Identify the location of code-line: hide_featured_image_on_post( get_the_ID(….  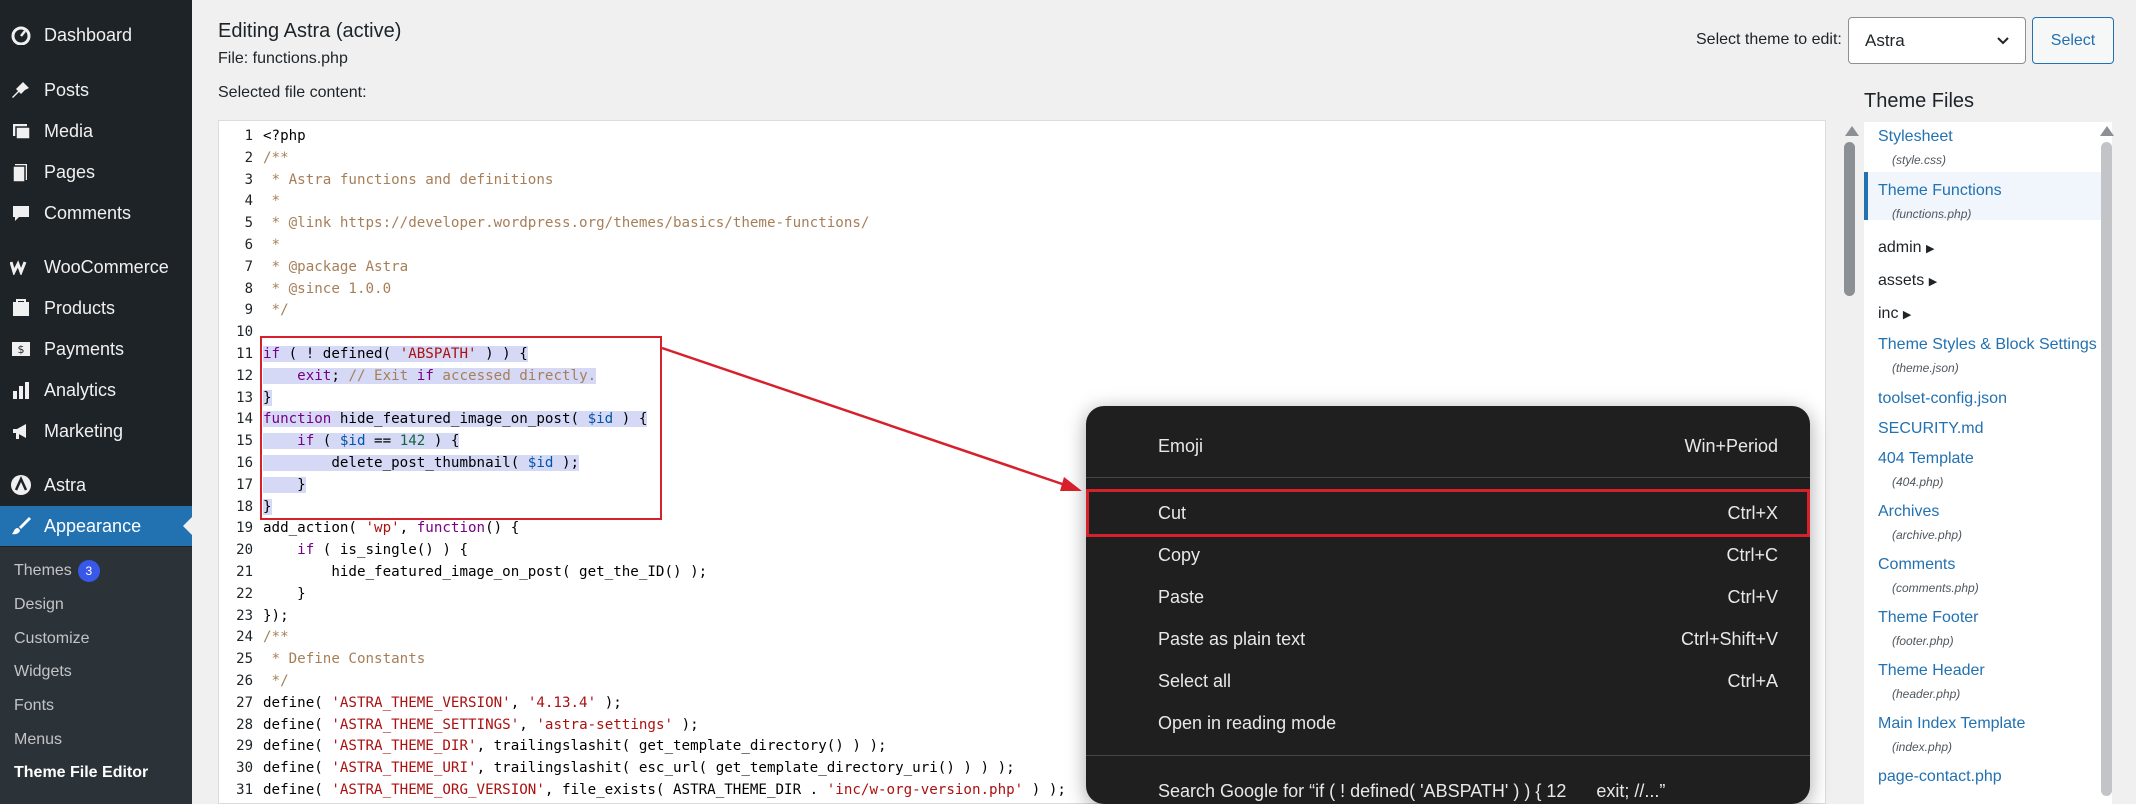
(664, 573).